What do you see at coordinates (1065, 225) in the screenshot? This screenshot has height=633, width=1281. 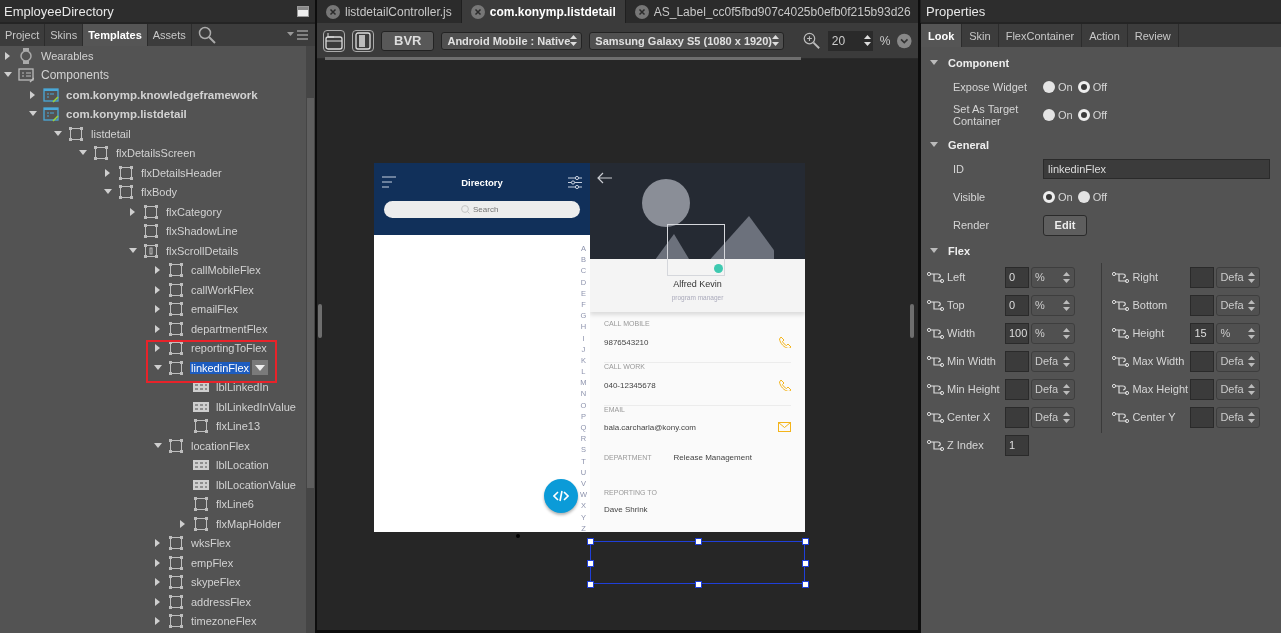 I see `edit-button: Edit` at bounding box center [1065, 225].